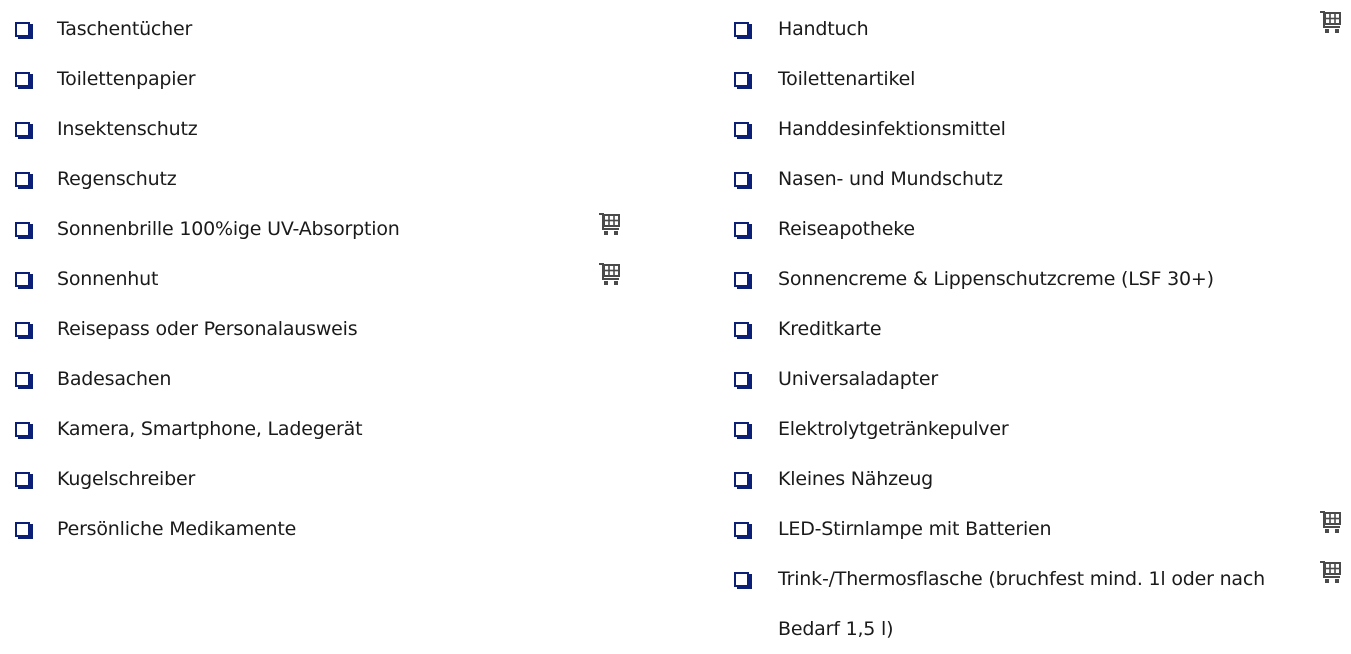 Image resolution: width=1351 pixels, height=654 pixels. Describe the element at coordinates (1028, 425) in the screenshot. I see `checklist-item: Elektrolytgetränkepulver` at that location.